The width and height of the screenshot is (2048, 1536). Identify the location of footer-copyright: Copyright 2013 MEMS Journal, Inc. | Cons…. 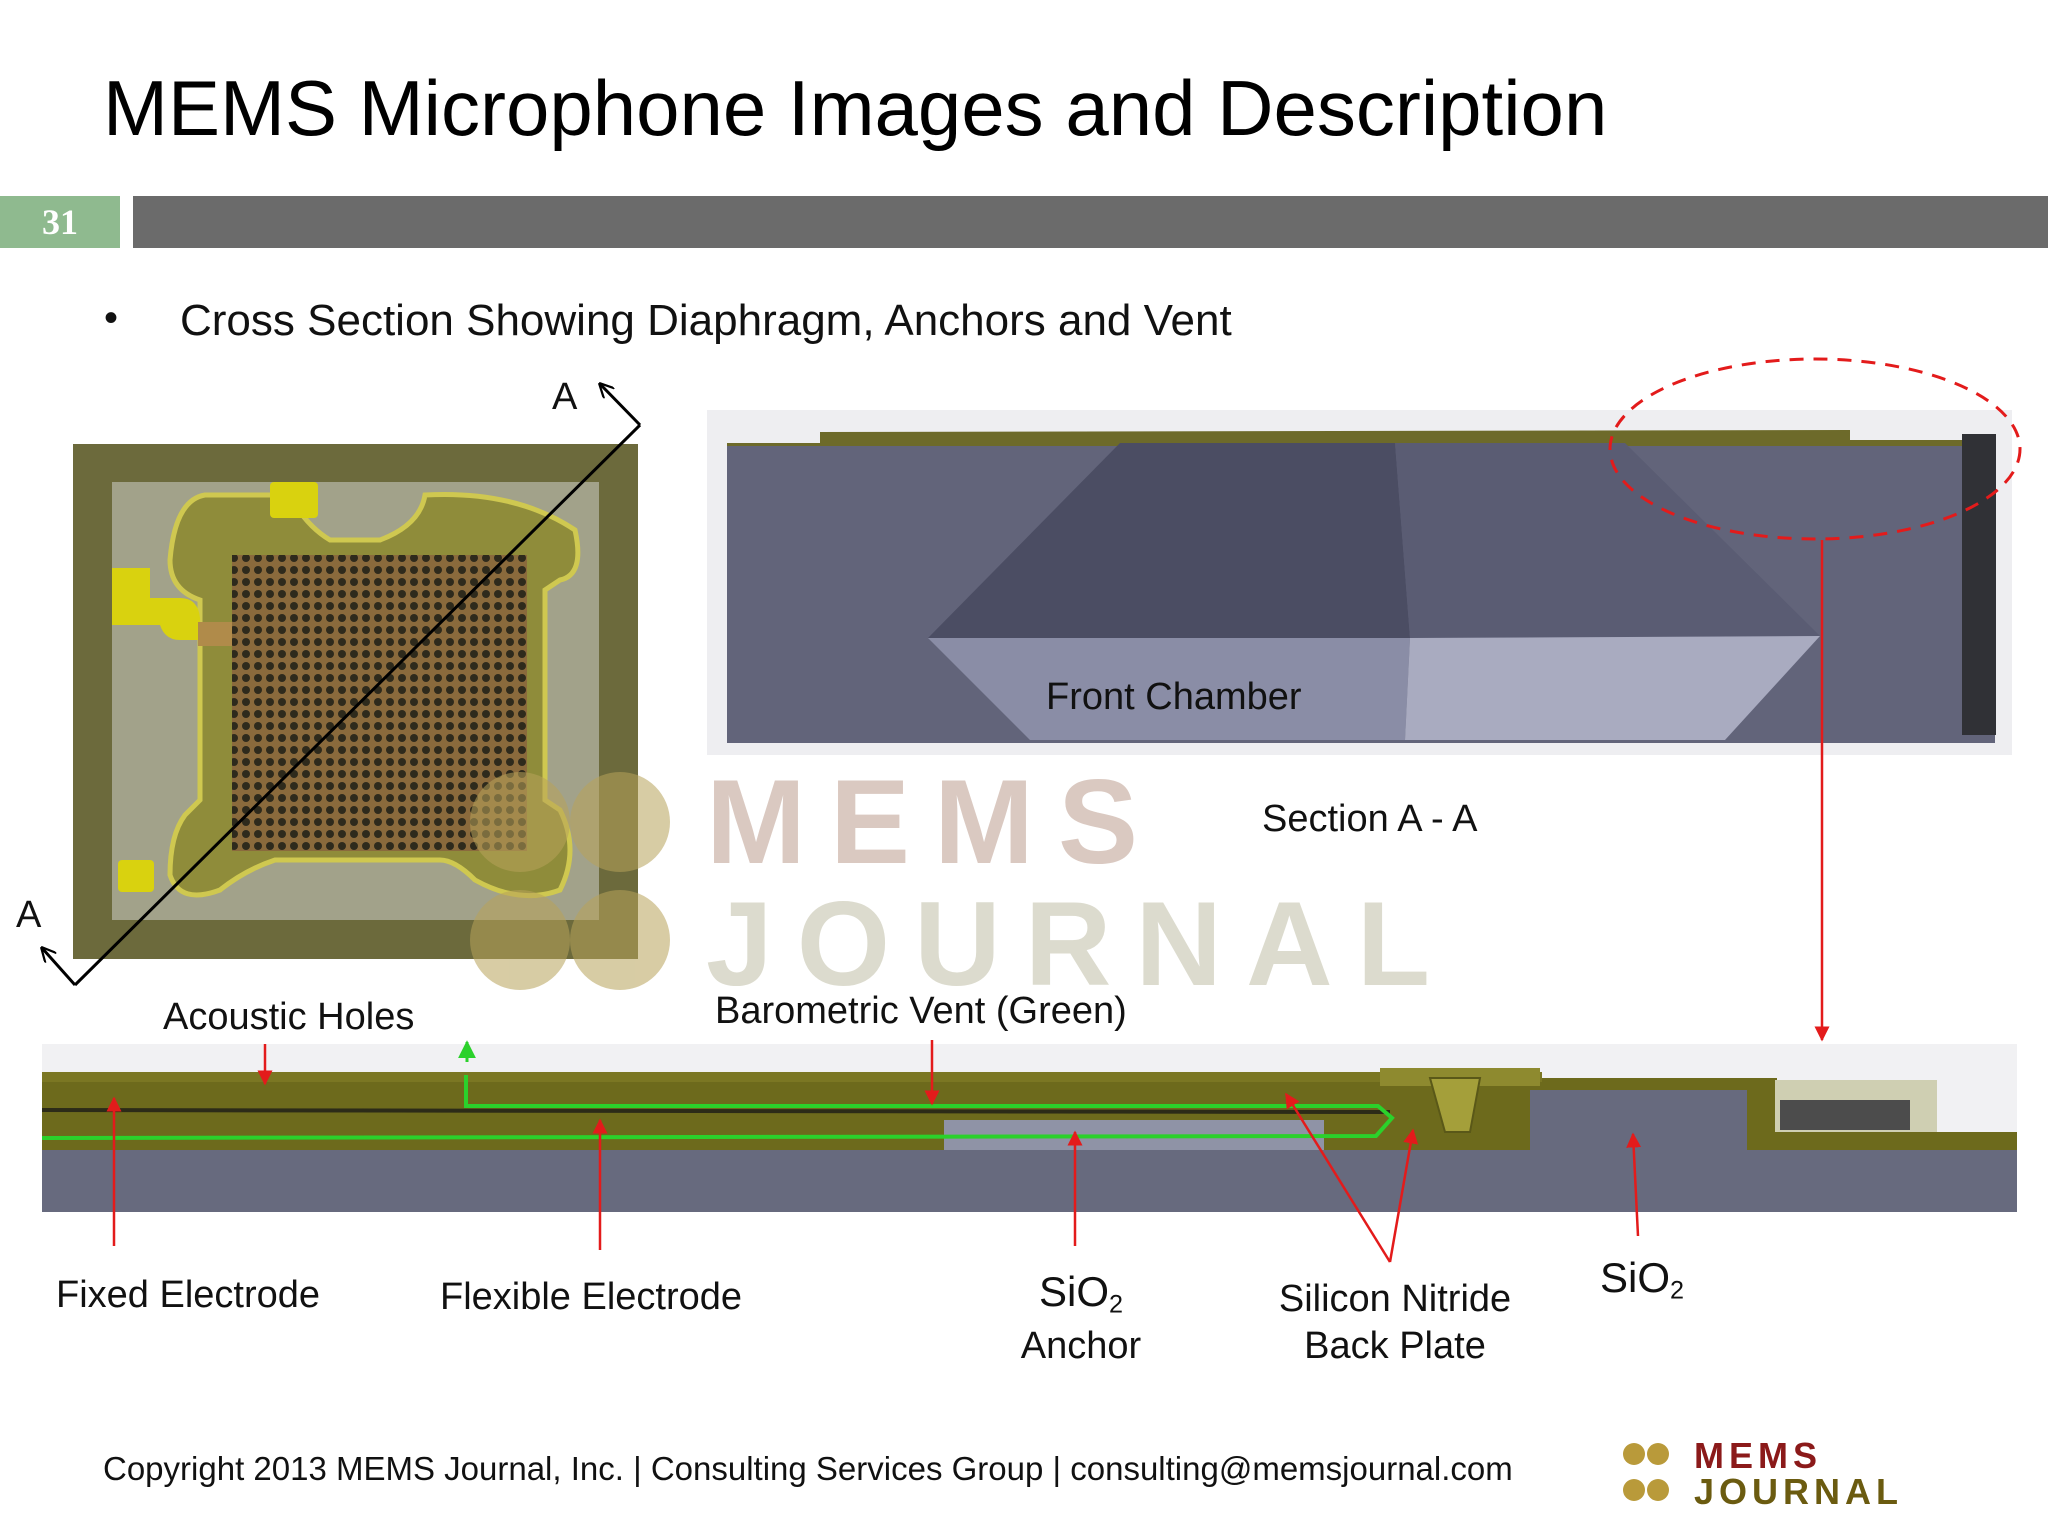
(808, 1468).